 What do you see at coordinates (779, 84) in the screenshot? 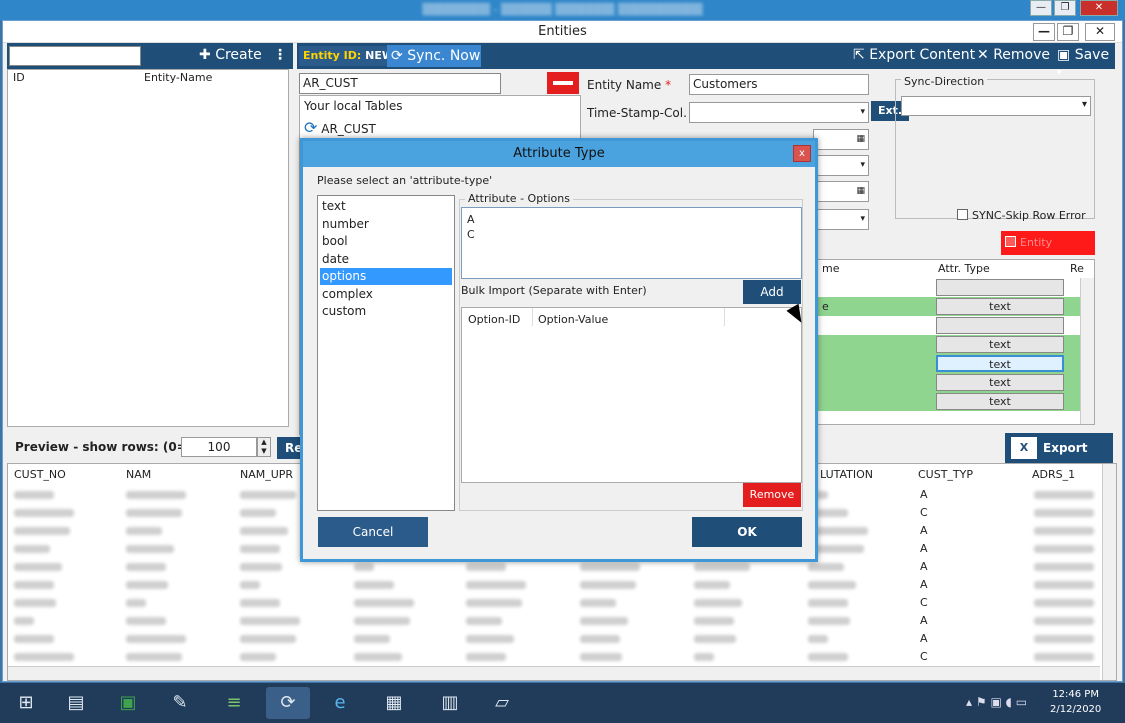
I see `entity-name-input: Customers` at bounding box center [779, 84].